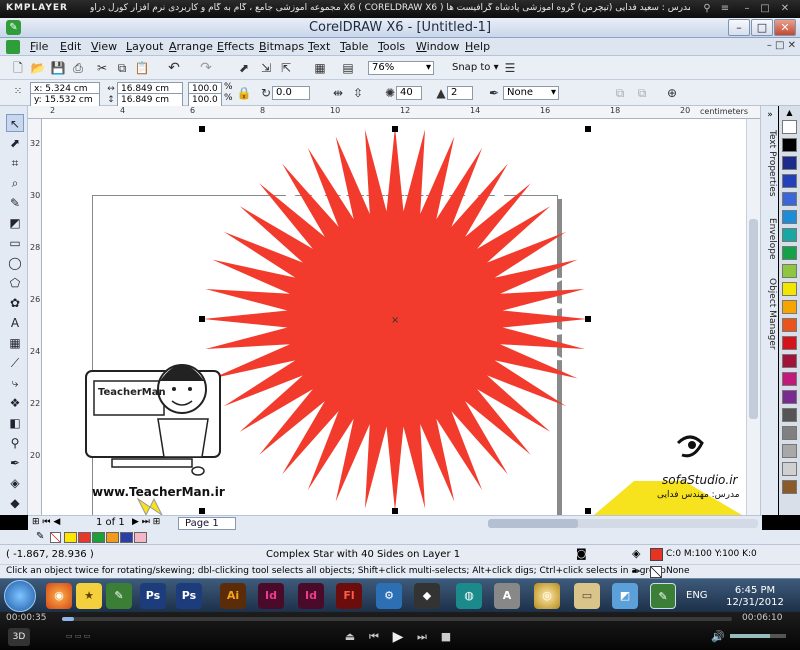  I want to click on menu-effects: Effects, so click(235, 46).